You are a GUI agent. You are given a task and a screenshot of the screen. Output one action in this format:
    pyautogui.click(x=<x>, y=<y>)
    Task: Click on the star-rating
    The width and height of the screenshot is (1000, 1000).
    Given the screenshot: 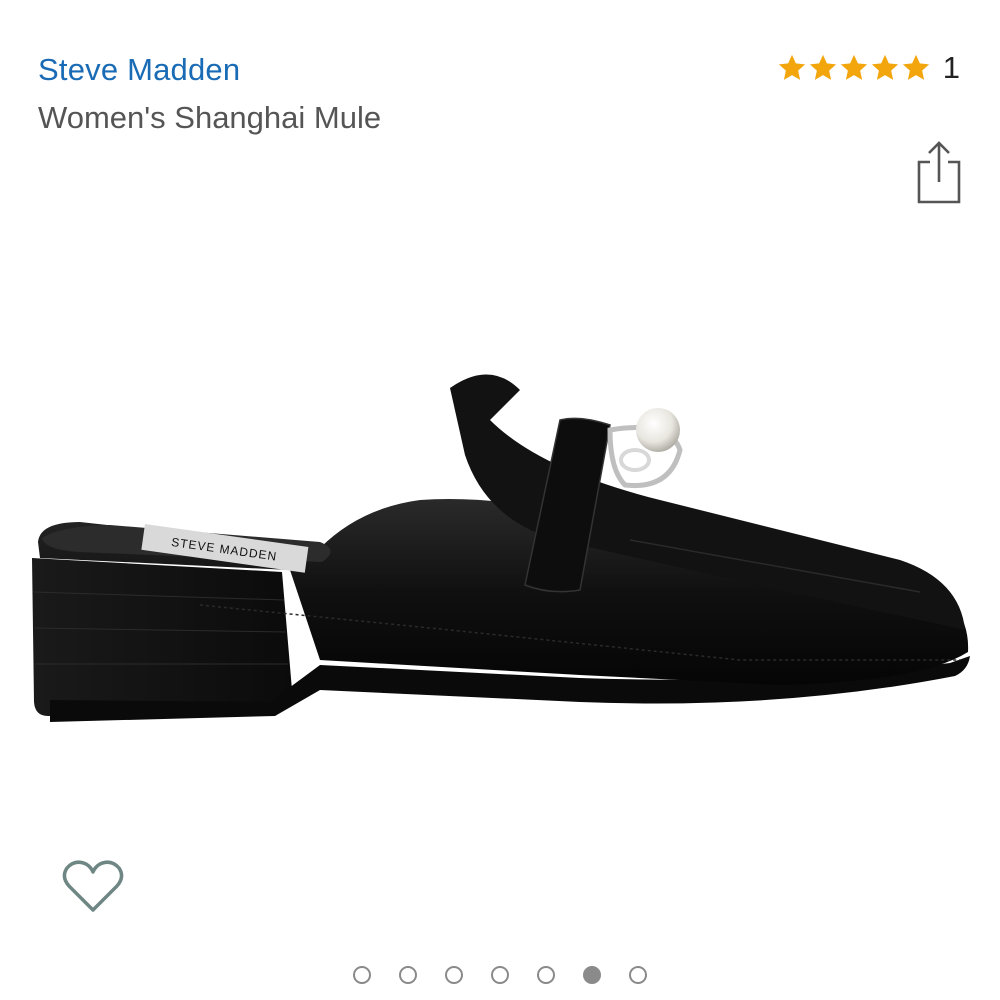 What is the action you would take?
    pyautogui.click(x=854, y=68)
    